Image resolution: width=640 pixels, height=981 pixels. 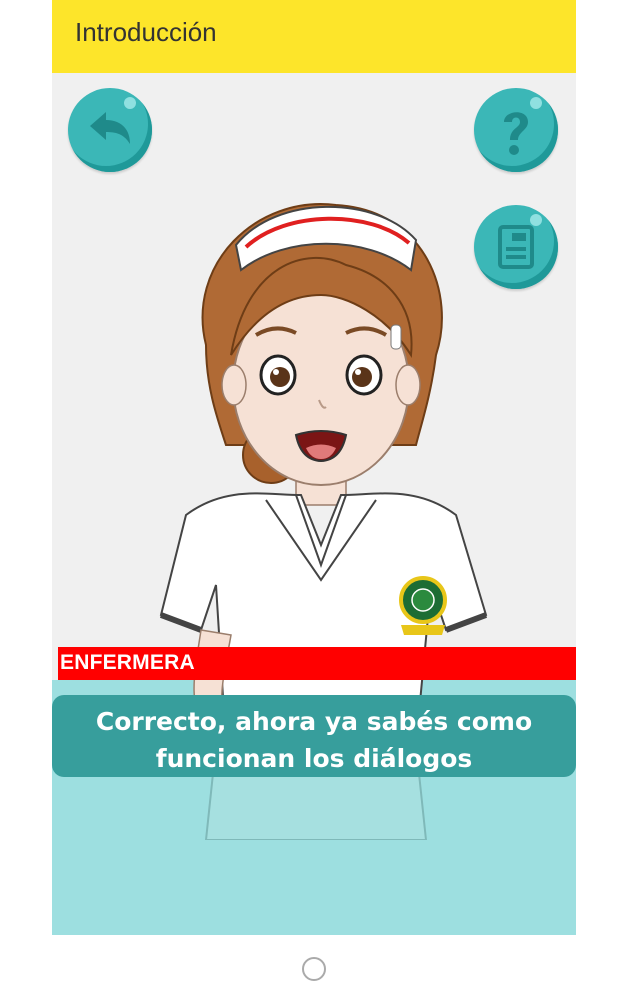 I want to click on speaker-name-bar: ENFERMERA, so click(x=317, y=663).